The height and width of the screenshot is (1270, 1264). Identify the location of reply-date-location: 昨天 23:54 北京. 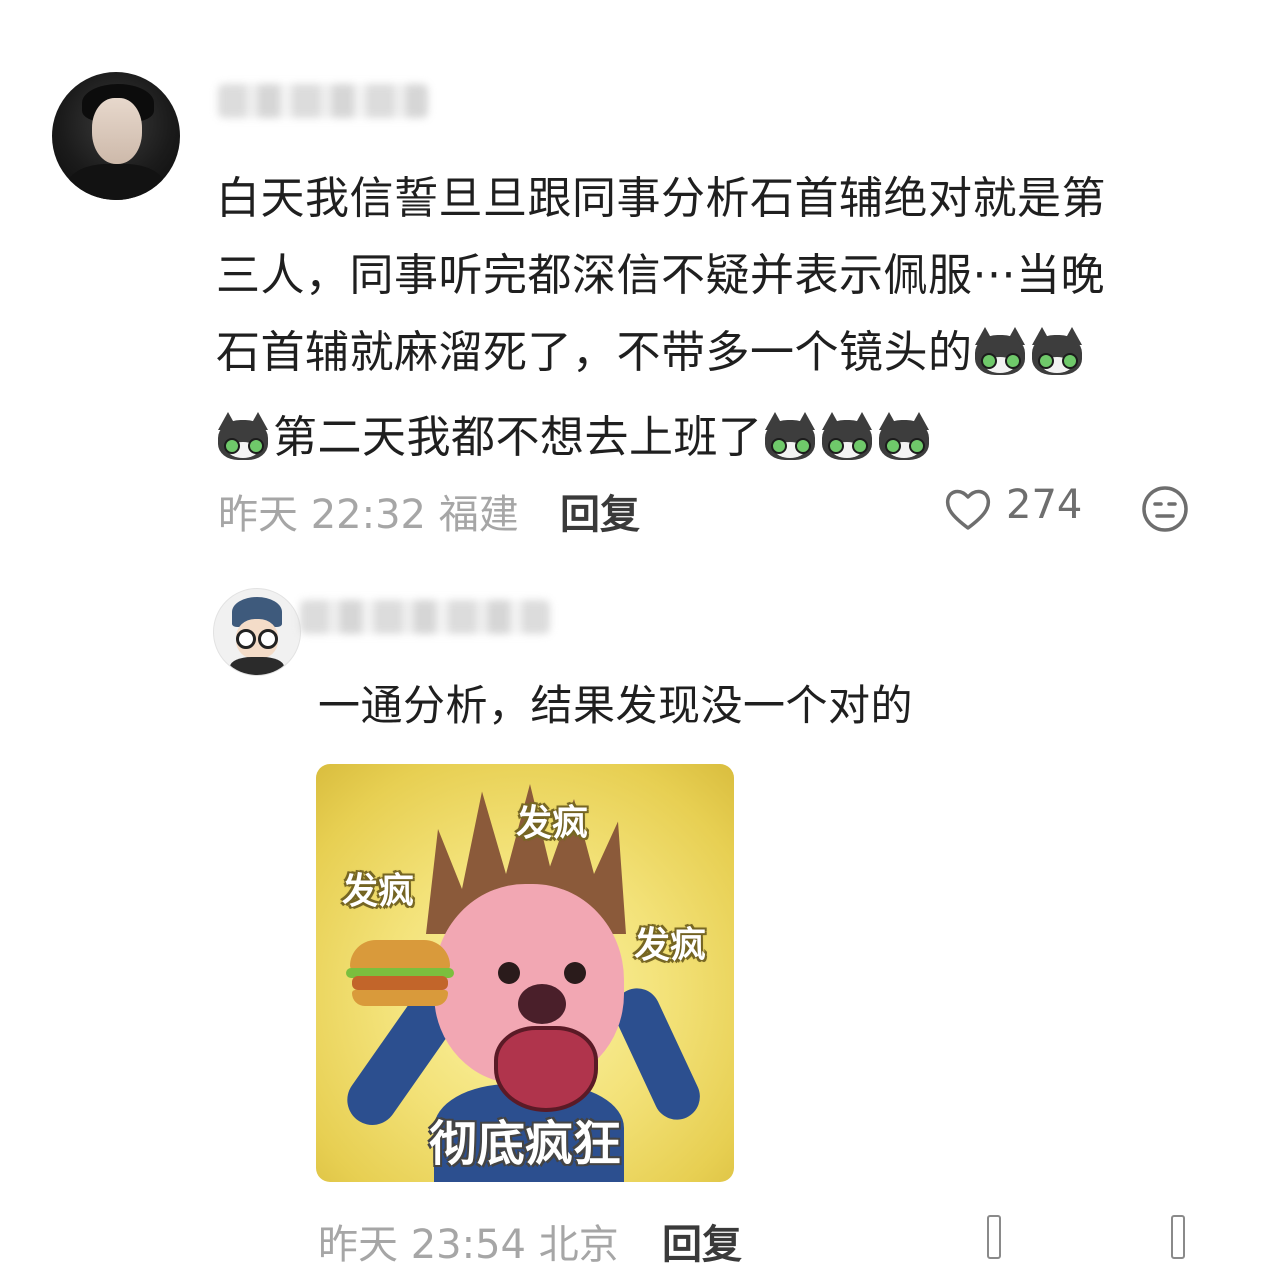
(468, 1245).